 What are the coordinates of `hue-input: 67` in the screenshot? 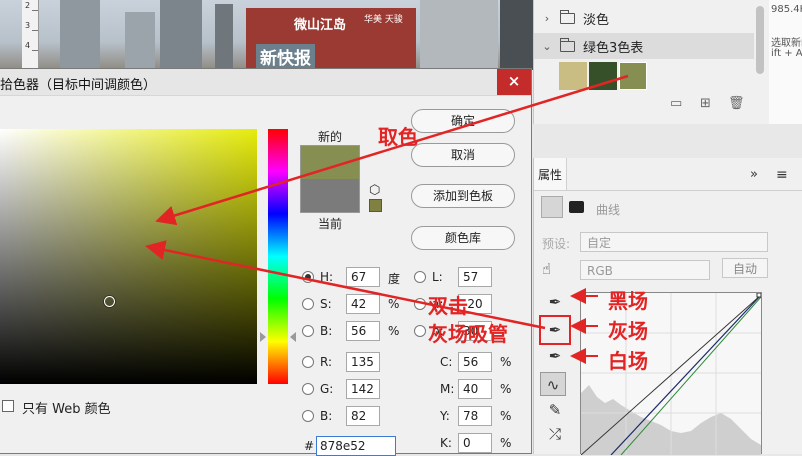 It's located at (363, 277).